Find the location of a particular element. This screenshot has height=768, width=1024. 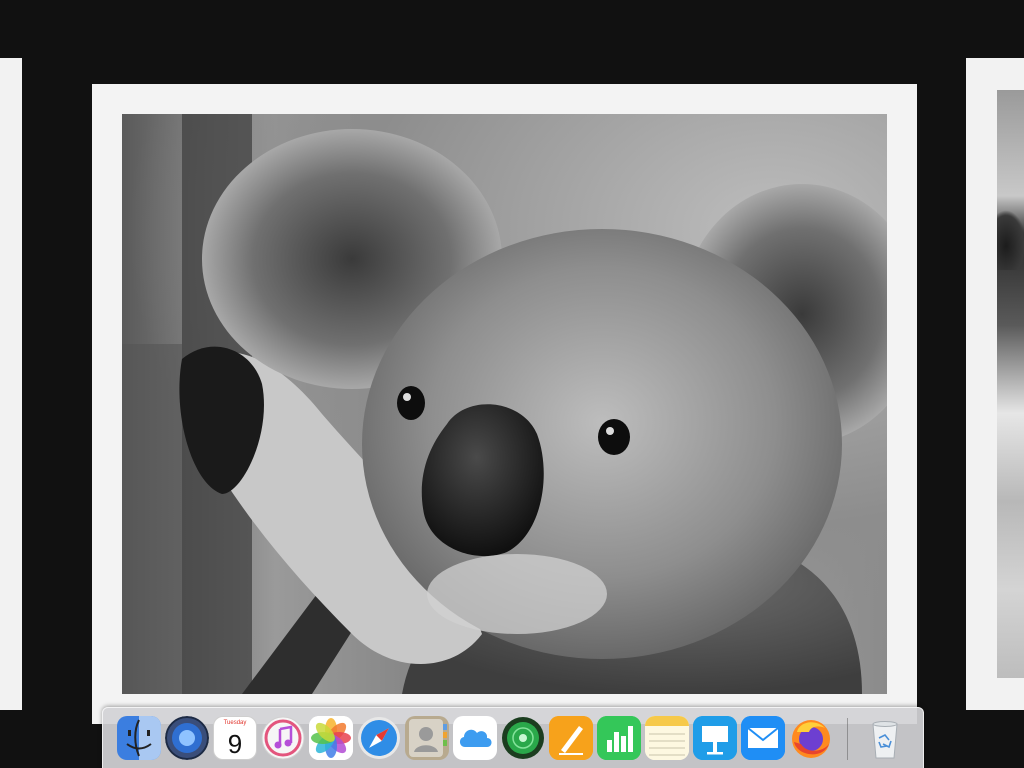

mail-icon is located at coordinates (763, 738).